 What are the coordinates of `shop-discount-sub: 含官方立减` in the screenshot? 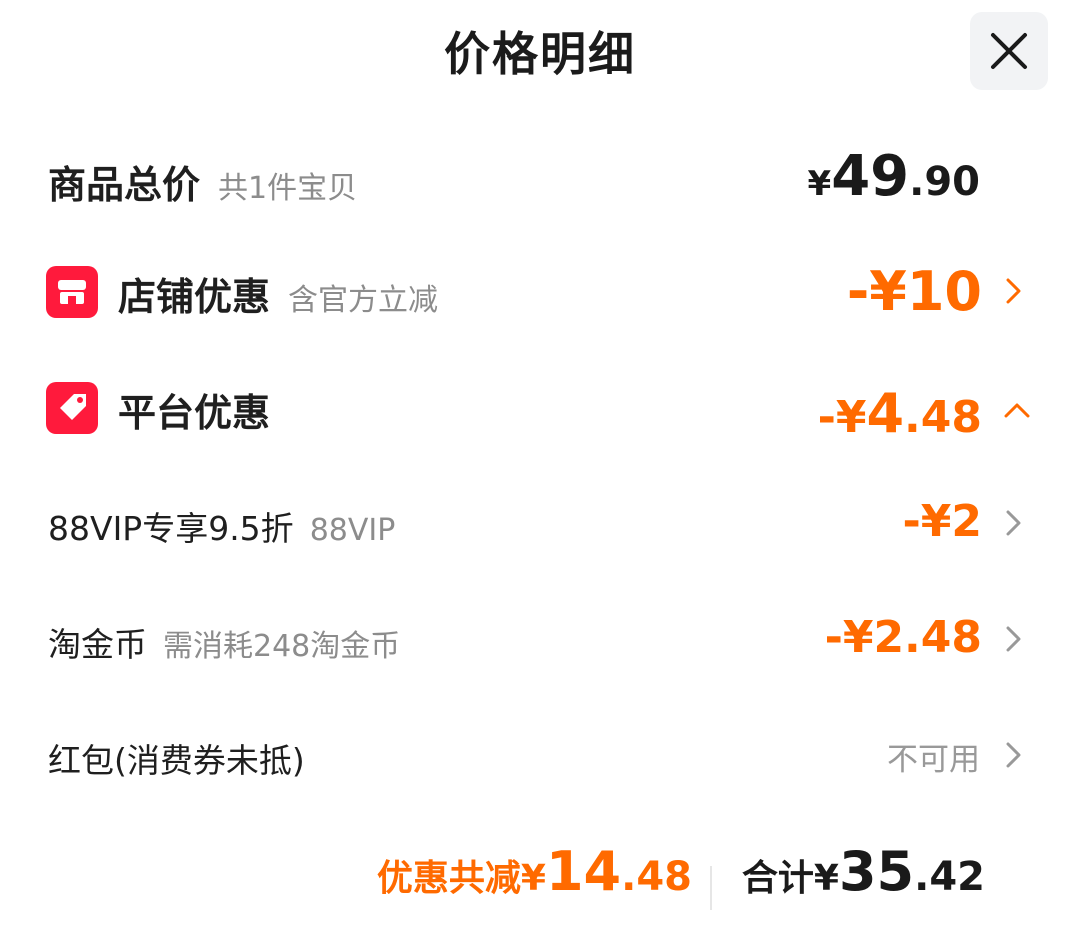 It's located at (363, 300).